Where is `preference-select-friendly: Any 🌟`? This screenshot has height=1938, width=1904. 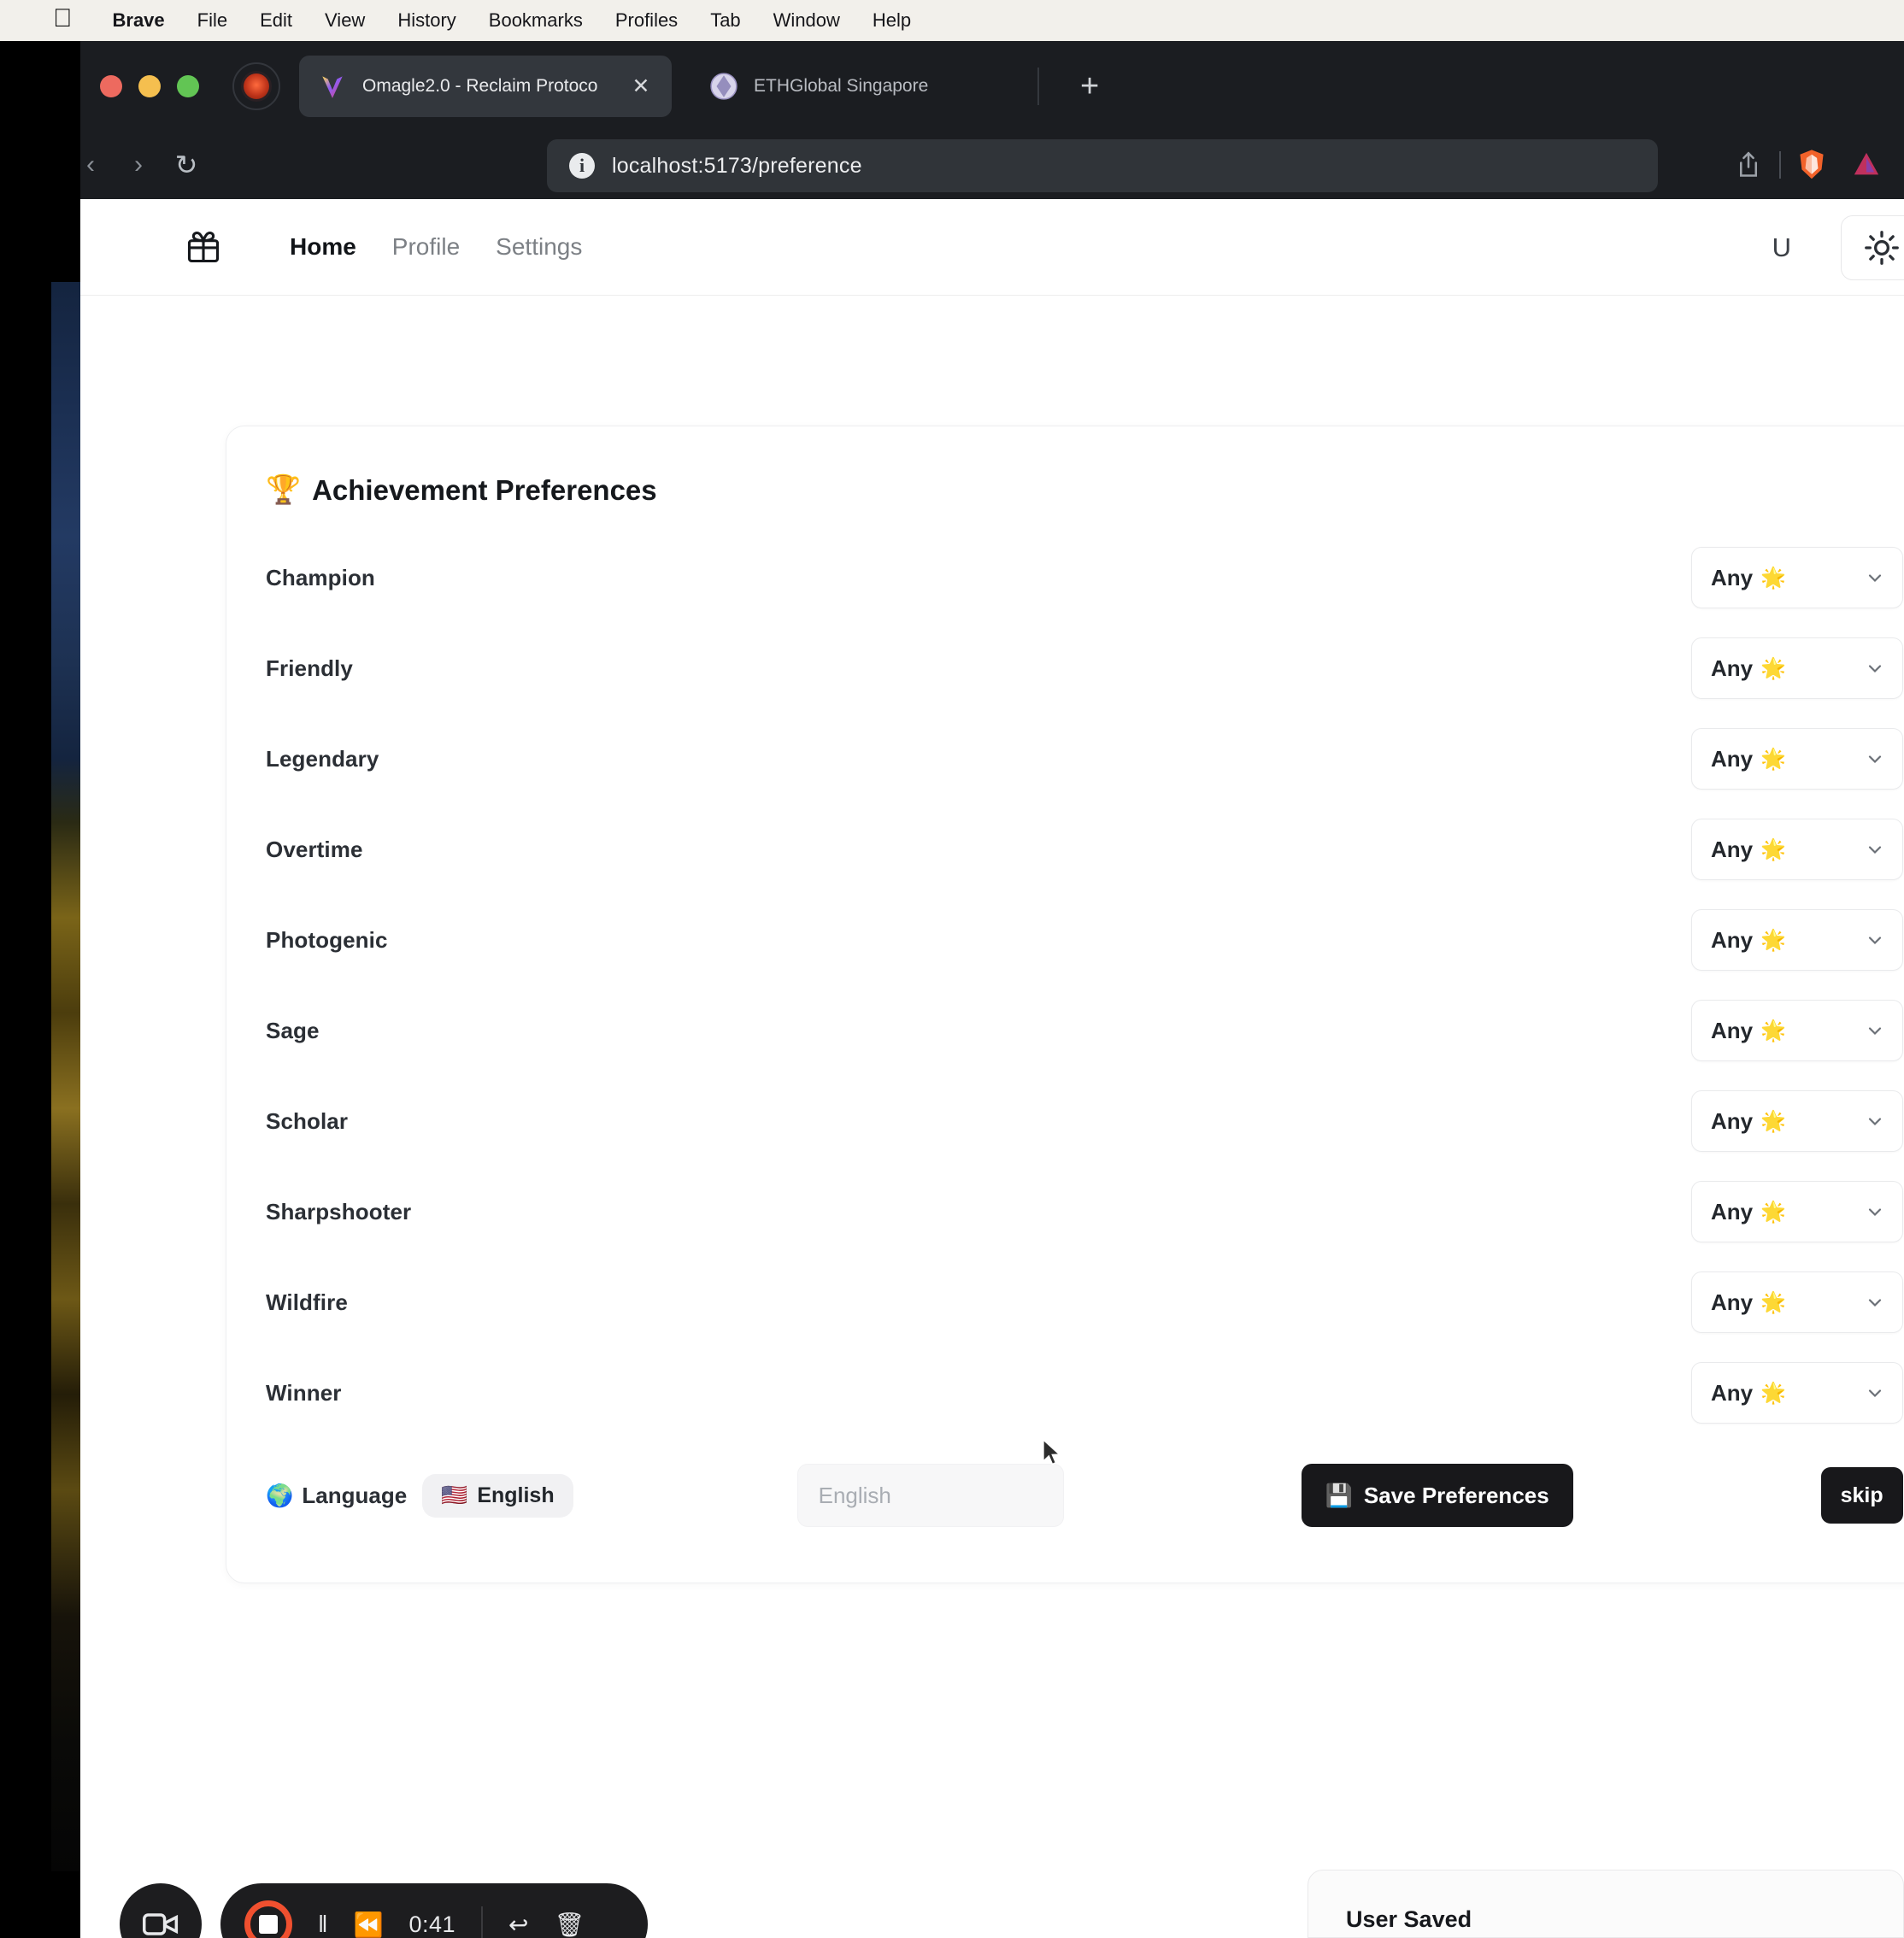
preference-select-friendly: Any 🌟 is located at coordinates (1797, 668).